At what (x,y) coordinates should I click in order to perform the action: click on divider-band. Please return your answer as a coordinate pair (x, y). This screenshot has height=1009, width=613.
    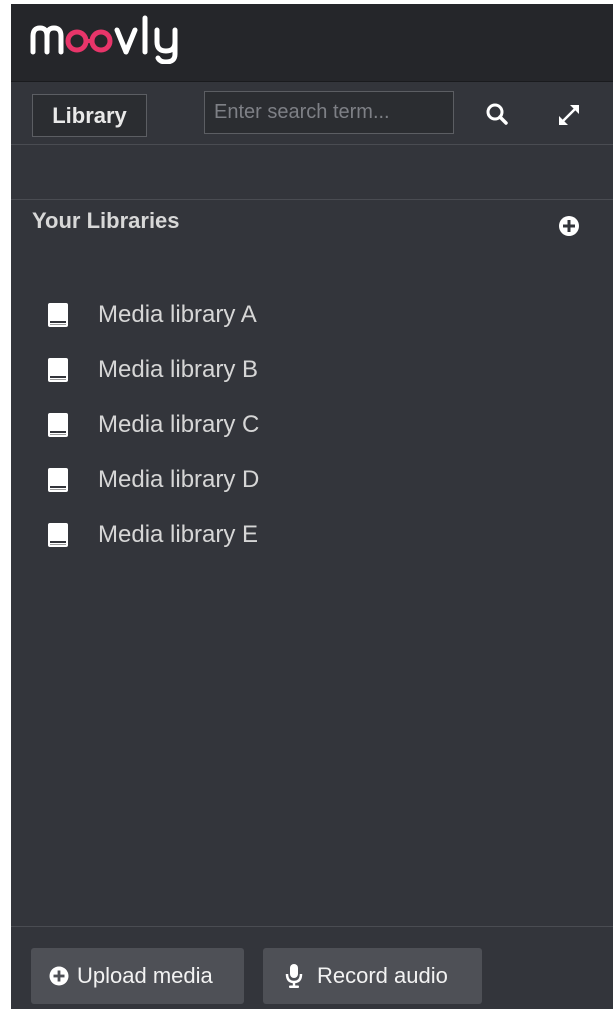
    Looking at the image, I should click on (312, 173).